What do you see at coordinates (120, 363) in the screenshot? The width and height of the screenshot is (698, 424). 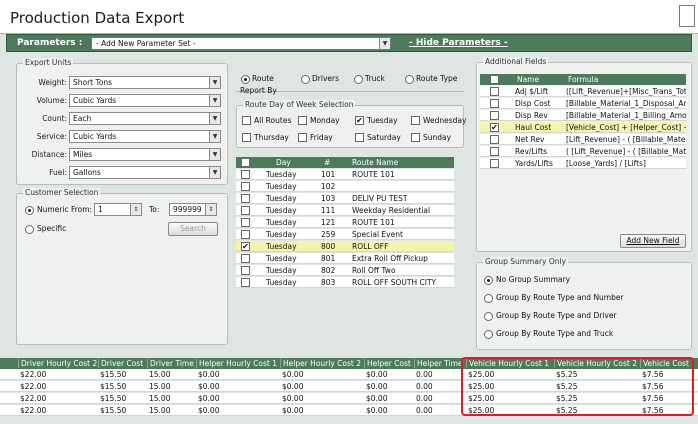 I see `results-header: Driver Cost` at bounding box center [120, 363].